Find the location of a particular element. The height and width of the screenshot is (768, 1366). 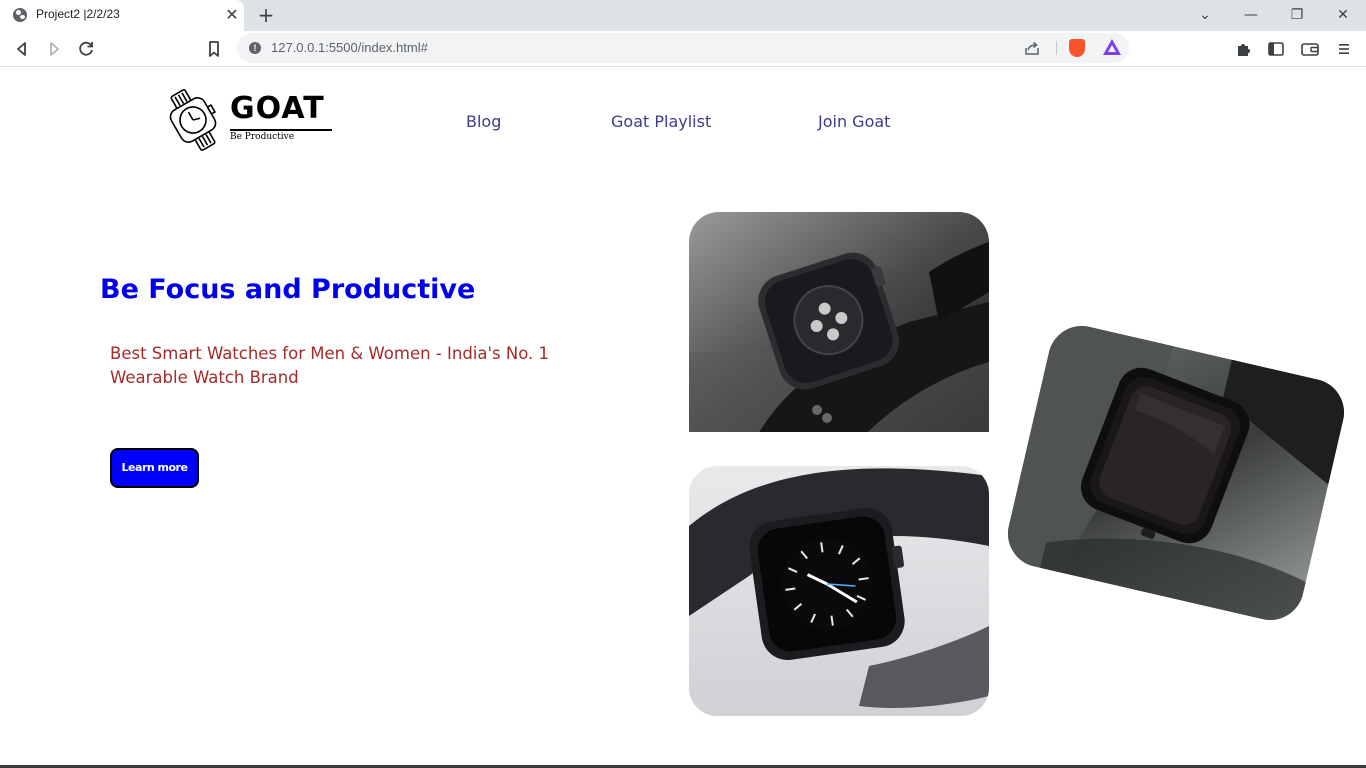

brave-rewards-icon is located at coordinates (1112, 47).